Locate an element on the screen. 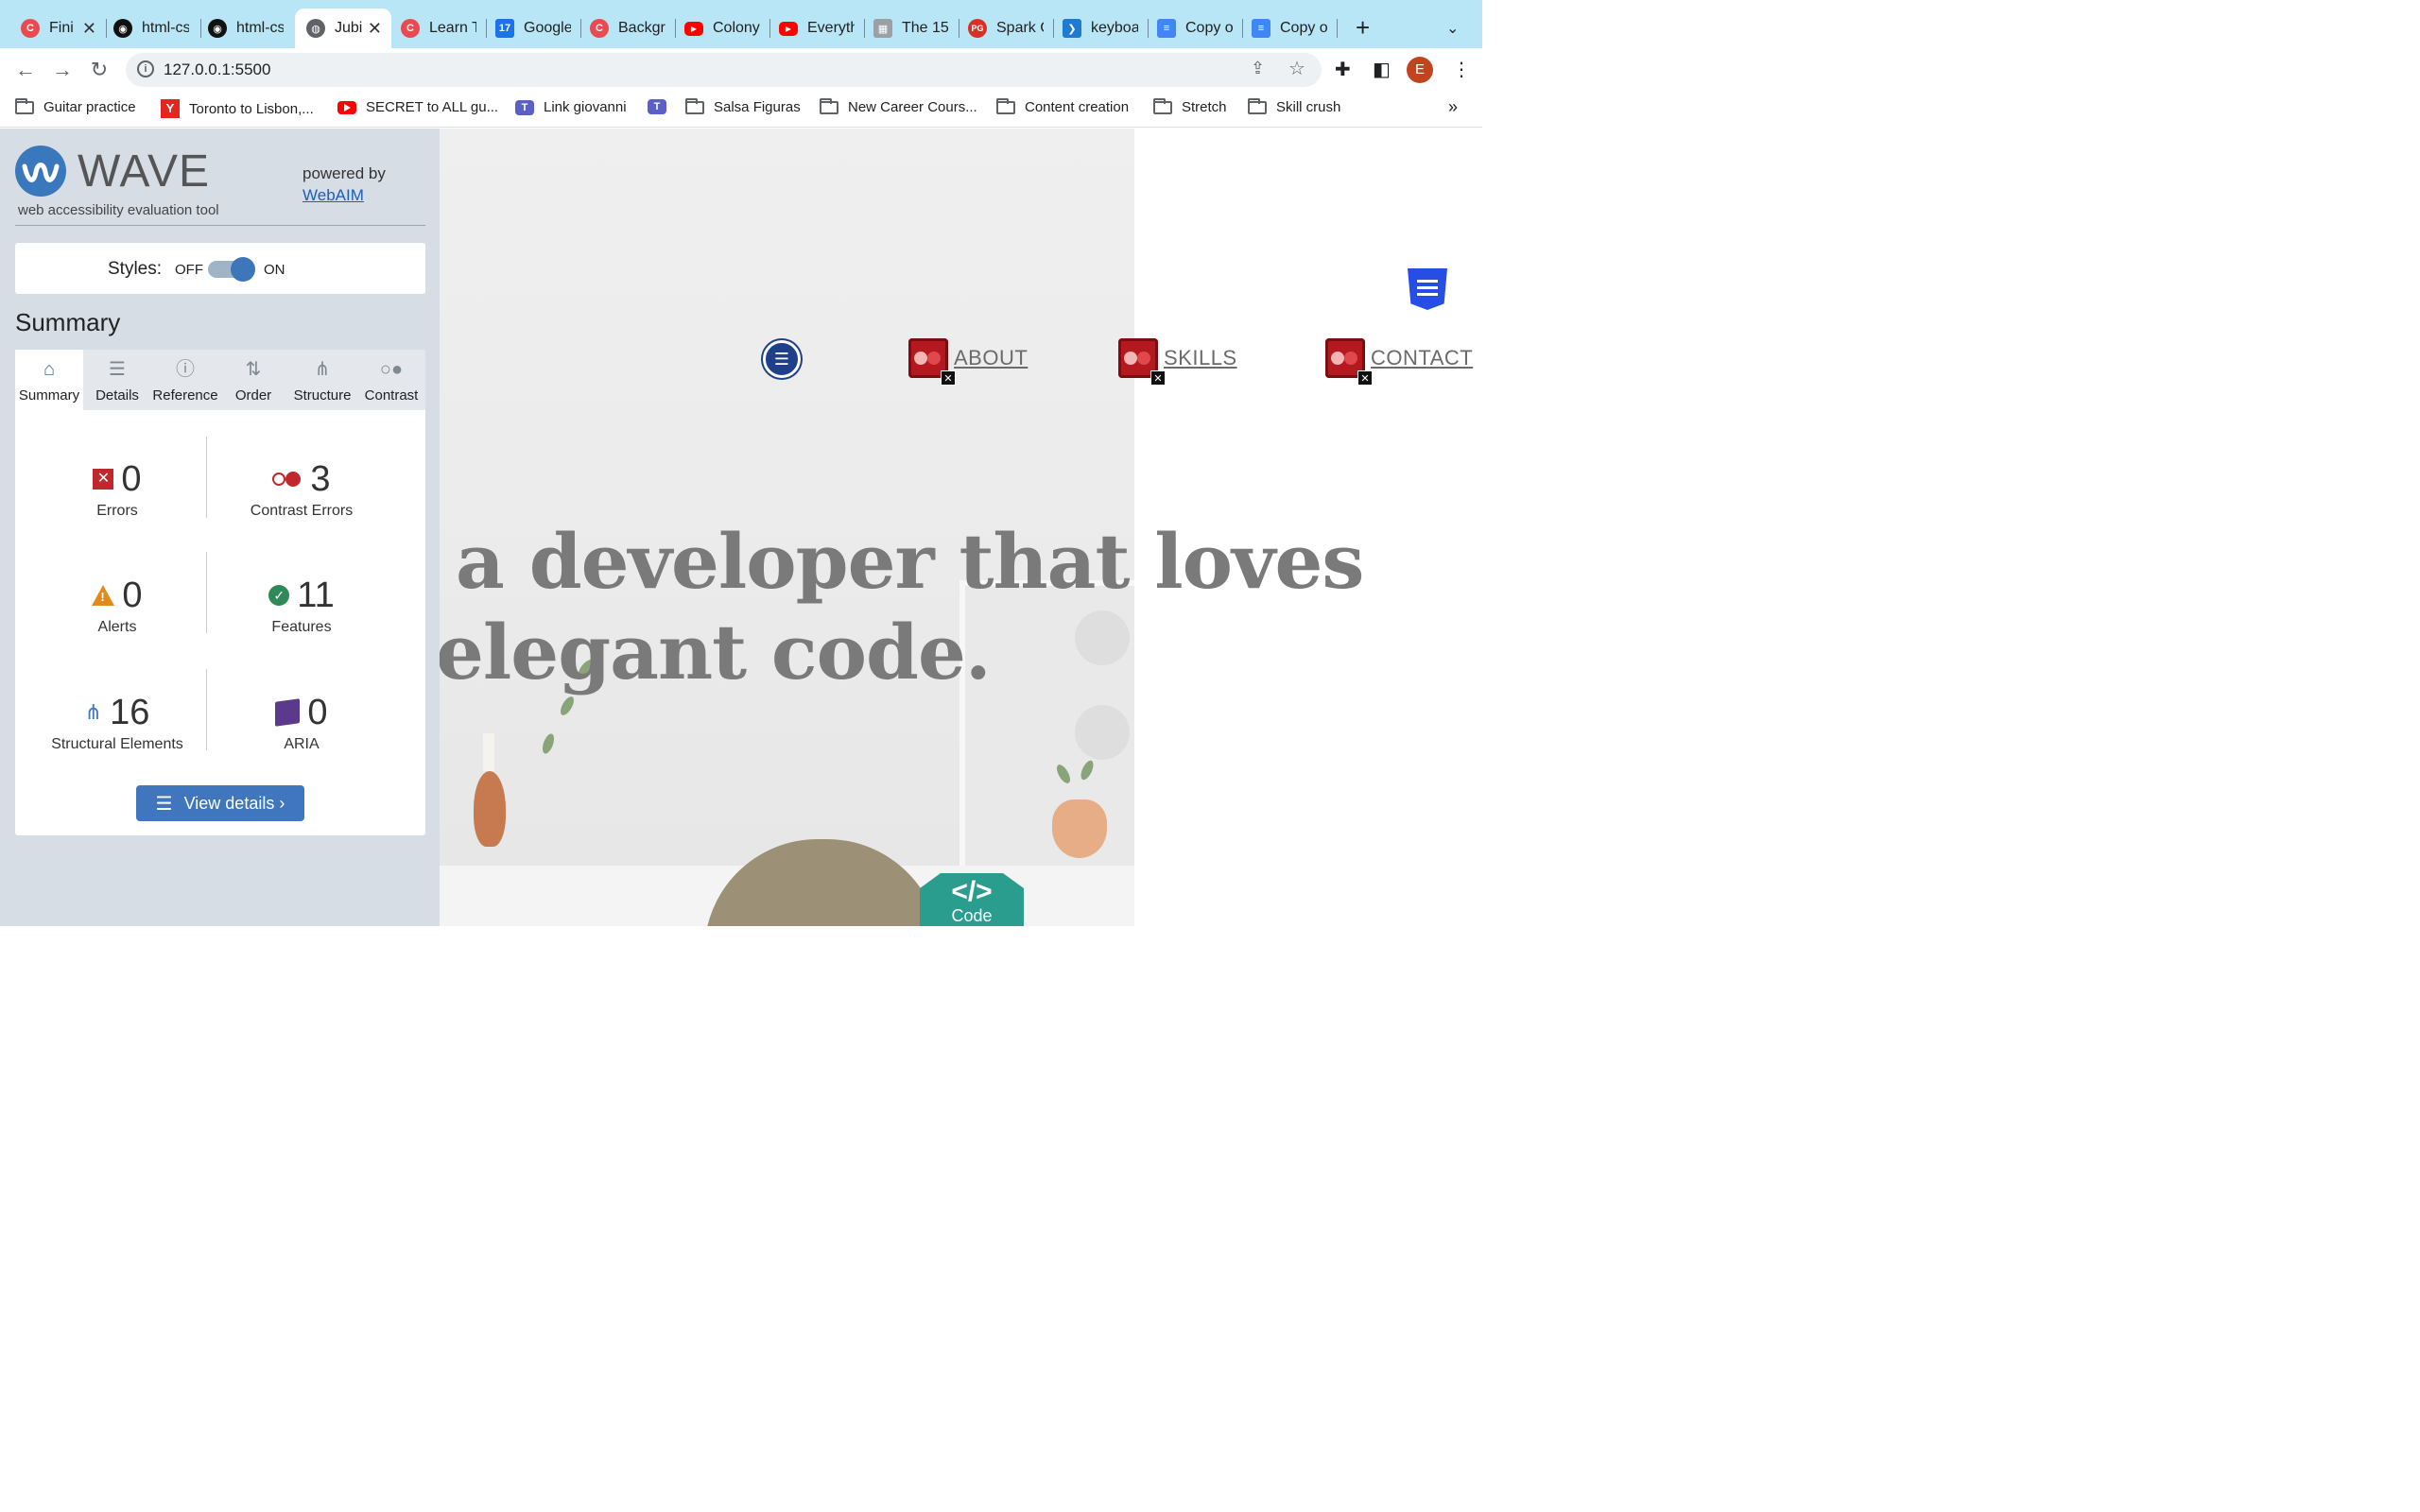  home-icon: ⌂ is located at coordinates (49, 369).